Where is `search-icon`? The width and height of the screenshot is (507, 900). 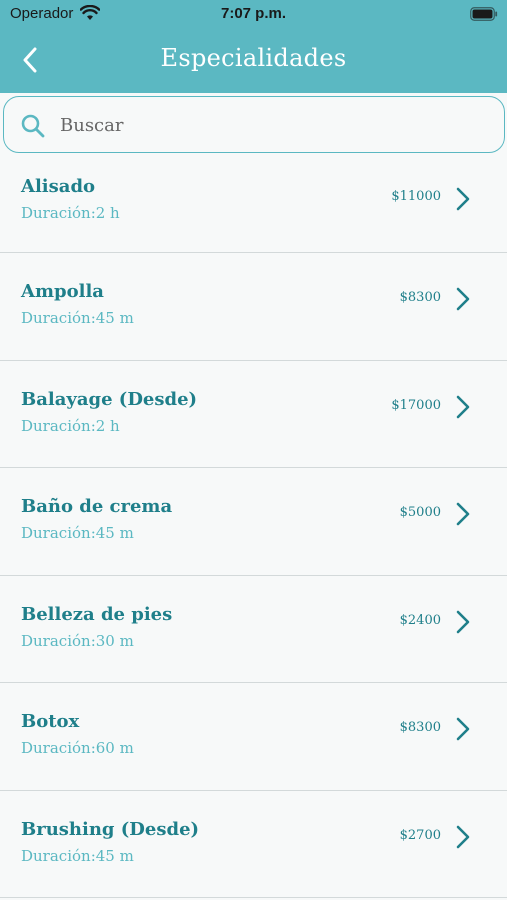 search-icon is located at coordinates (33, 126).